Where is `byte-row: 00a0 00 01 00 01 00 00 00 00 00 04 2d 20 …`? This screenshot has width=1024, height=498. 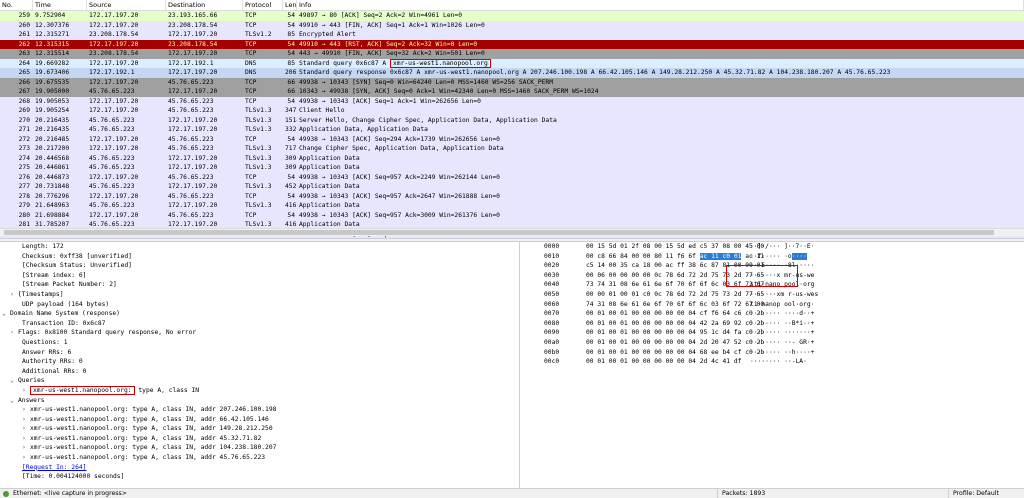 byte-row: 00a0 00 01 00 01 00 00 00 00 00 04 2d 20 … is located at coordinates (774, 343).